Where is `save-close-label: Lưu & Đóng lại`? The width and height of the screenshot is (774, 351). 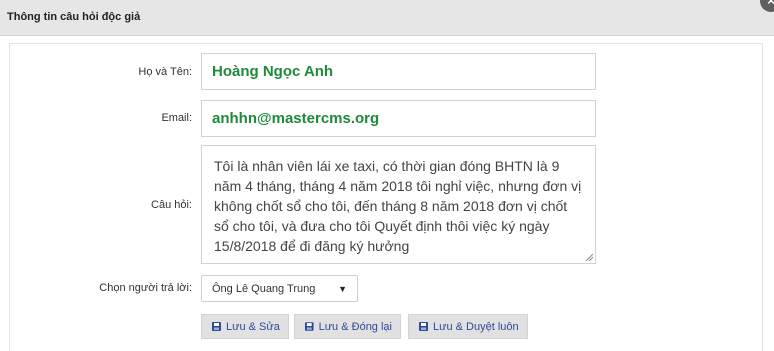
save-close-label: Lưu & Đóng lại is located at coordinates (355, 326).